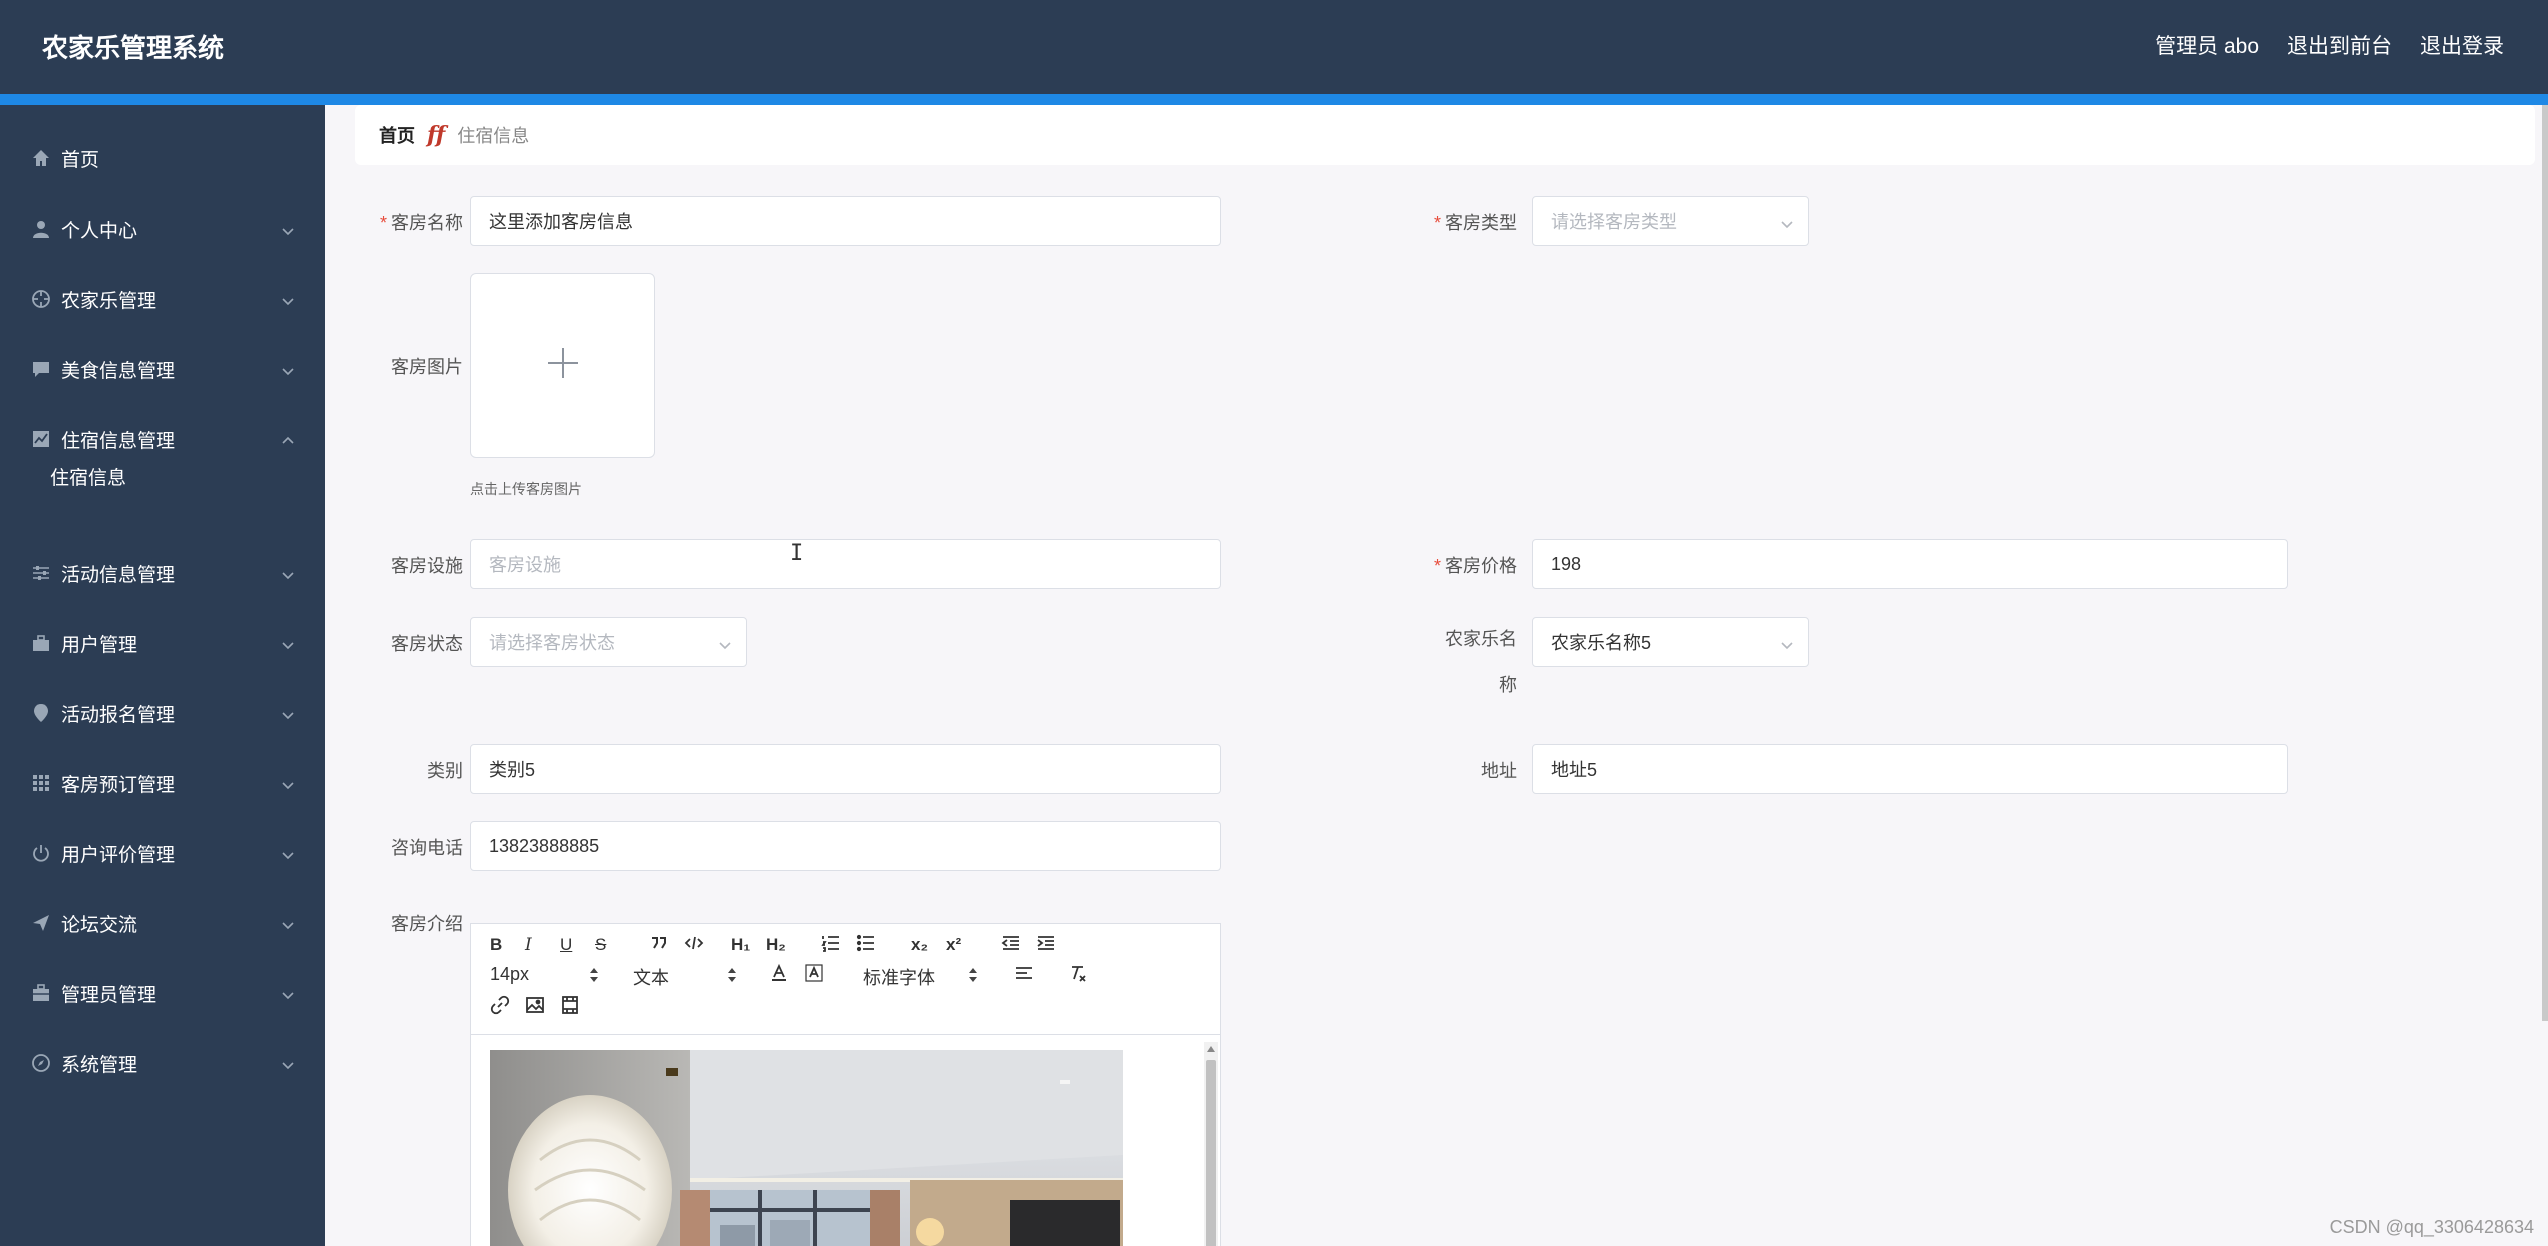 Image resolution: width=2548 pixels, height=1246 pixels. What do you see at coordinates (562, 365) in the screenshot?
I see `image-upload-button` at bounding box center [562, 365].